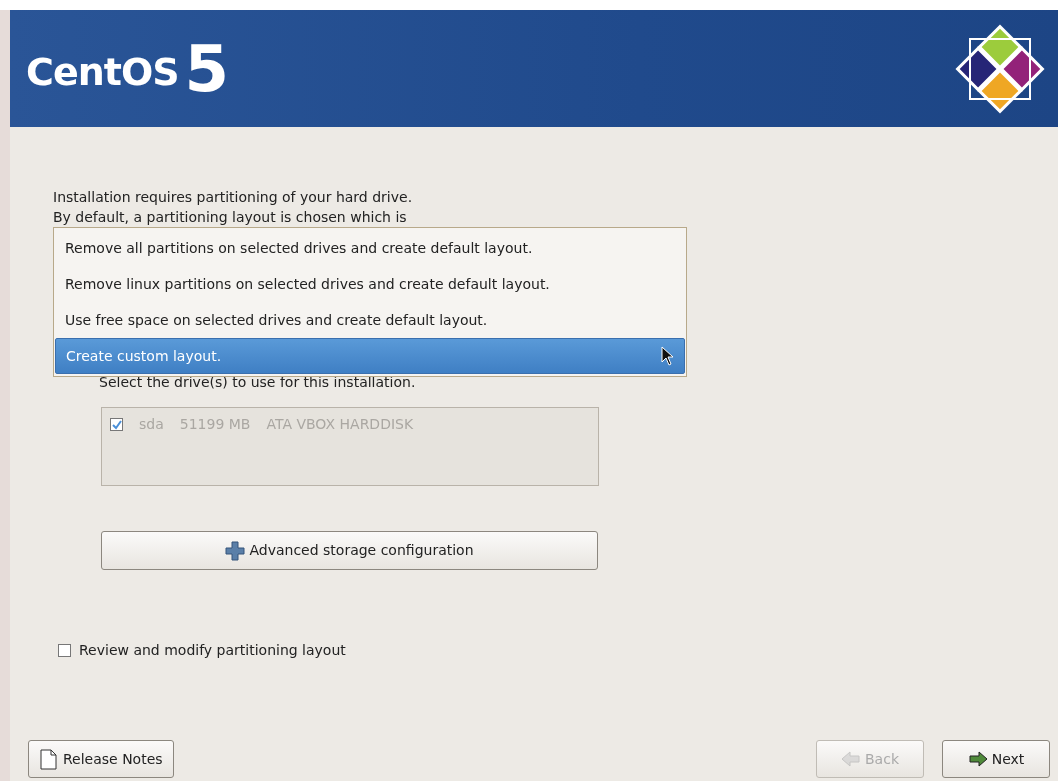 The image size is (1058, 781). Describe the element at coordinates (370, 284) in the screenshot. I see `menu-option: Remove linux partitions on selected drives and create default layout.` at that location.